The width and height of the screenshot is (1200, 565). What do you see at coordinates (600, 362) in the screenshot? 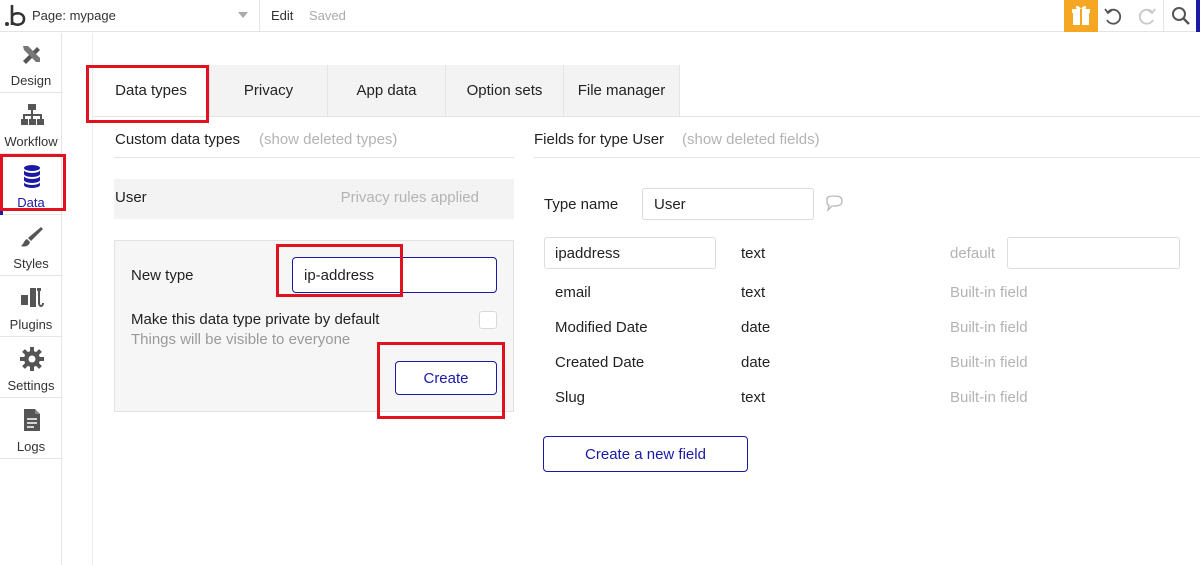
I see `field-name: Created Date` at bounding box center [600, 362].